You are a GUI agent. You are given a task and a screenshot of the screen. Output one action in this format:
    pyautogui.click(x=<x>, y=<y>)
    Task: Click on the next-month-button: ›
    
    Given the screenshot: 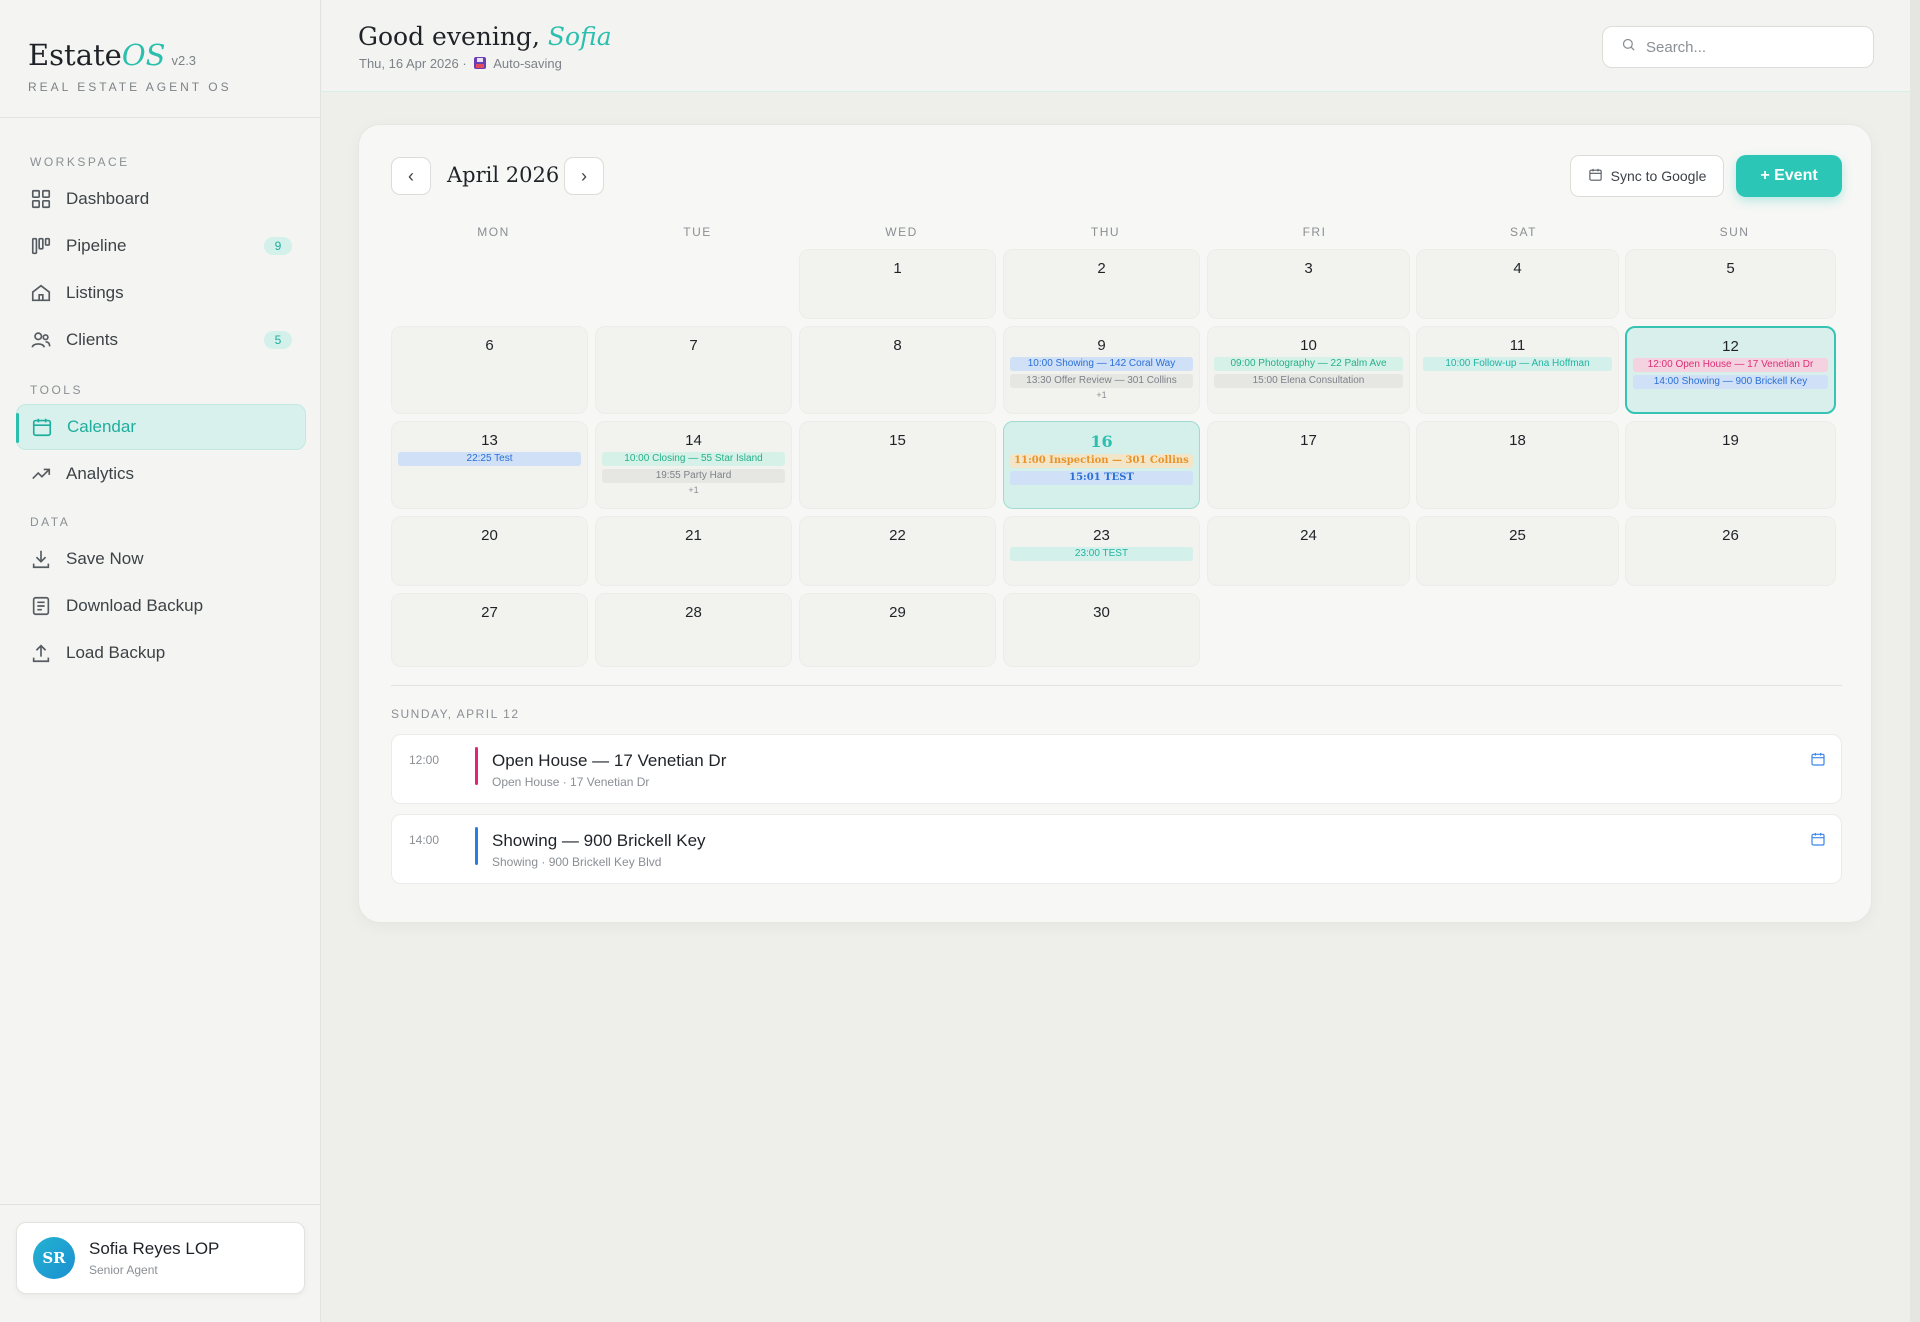 What is the action you would take?
    pyautogui.click(x=584, y=176)
    